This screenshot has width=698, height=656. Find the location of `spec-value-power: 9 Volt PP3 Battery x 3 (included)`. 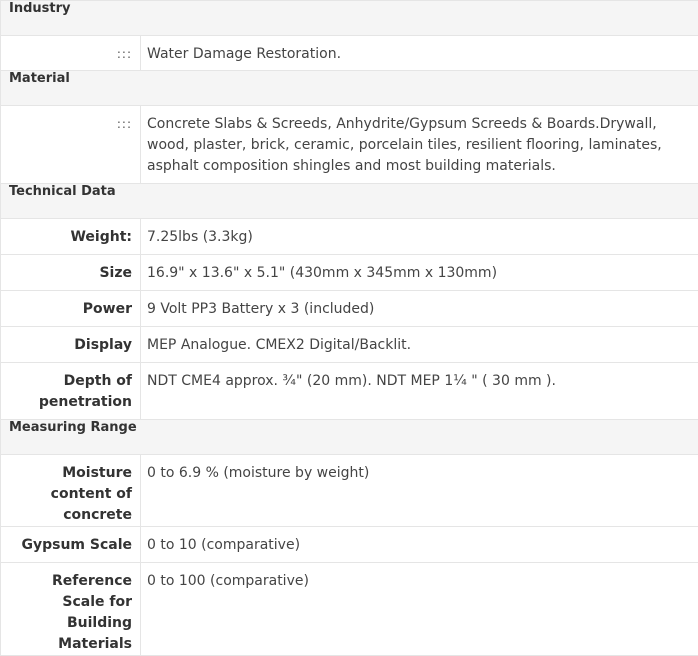

spec-value-power: 9 Volt PP3 Battery x 3 (included) is located at coordinates (419, 309).